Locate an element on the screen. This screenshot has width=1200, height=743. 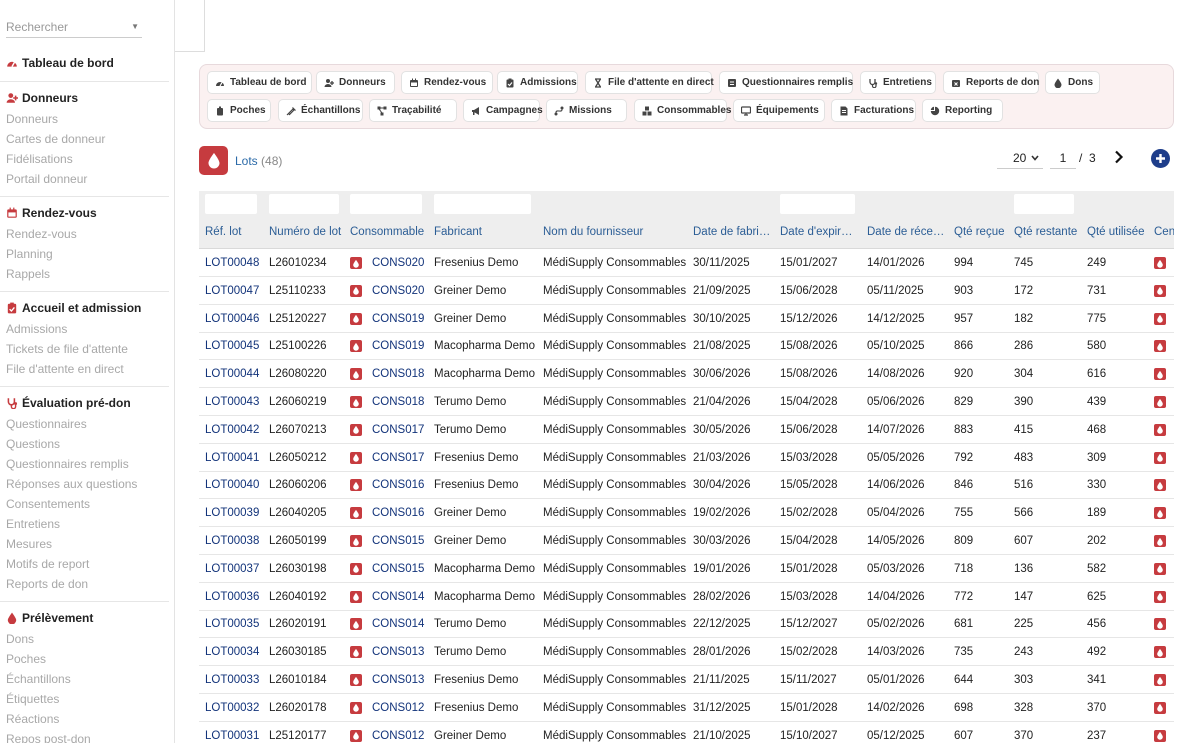
sidebar-section-2: Accueil et admission is located at coordinates (73, 308).